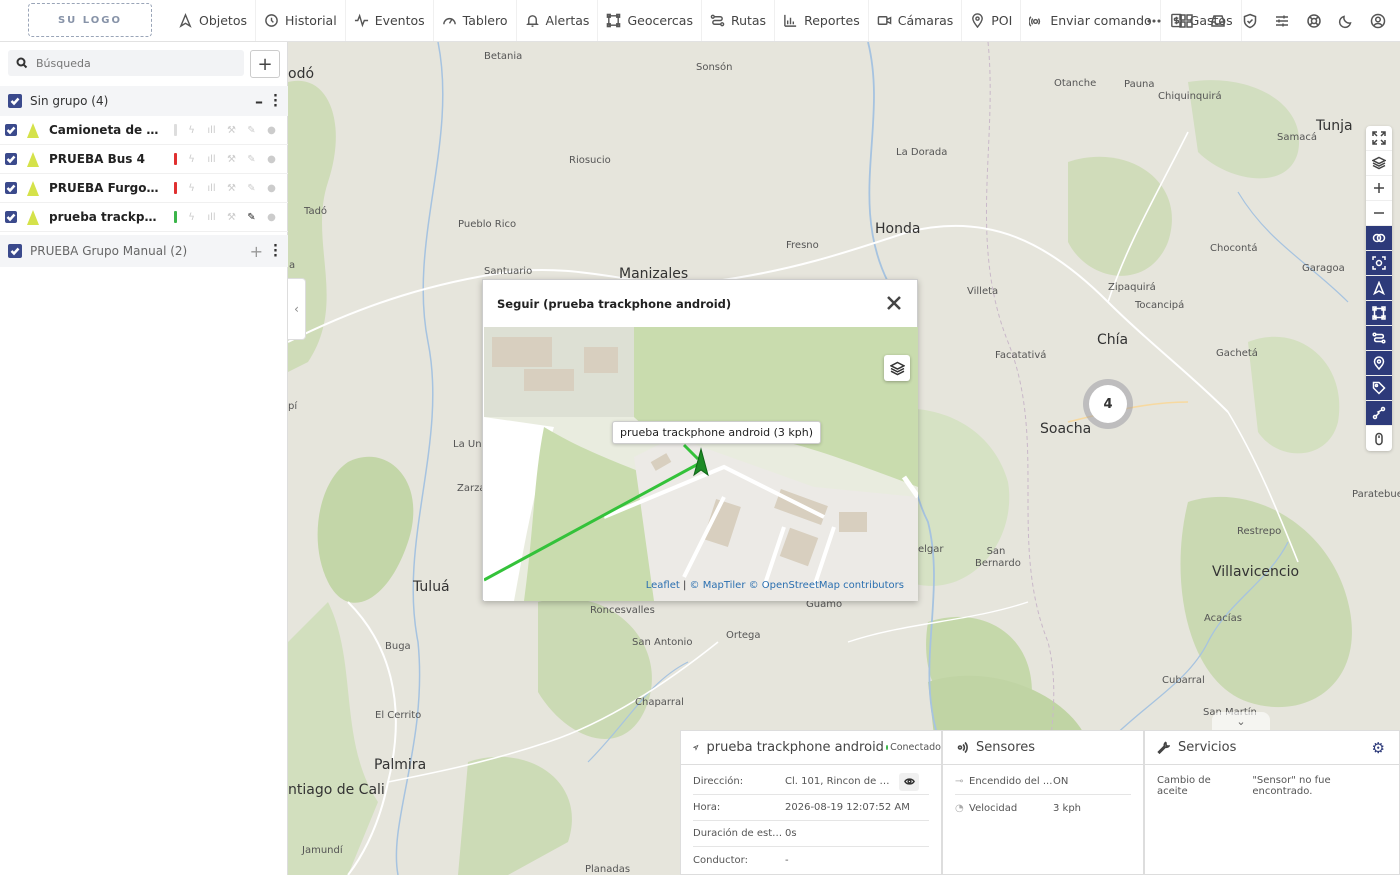 The height and width of the screenshot is (875, 1400). Describe the element at coordinates (144, 130) in the screenshot. I see `list-item: Camioneta de rep... ϟ ıll ⚒ ✎ ●` at that location.